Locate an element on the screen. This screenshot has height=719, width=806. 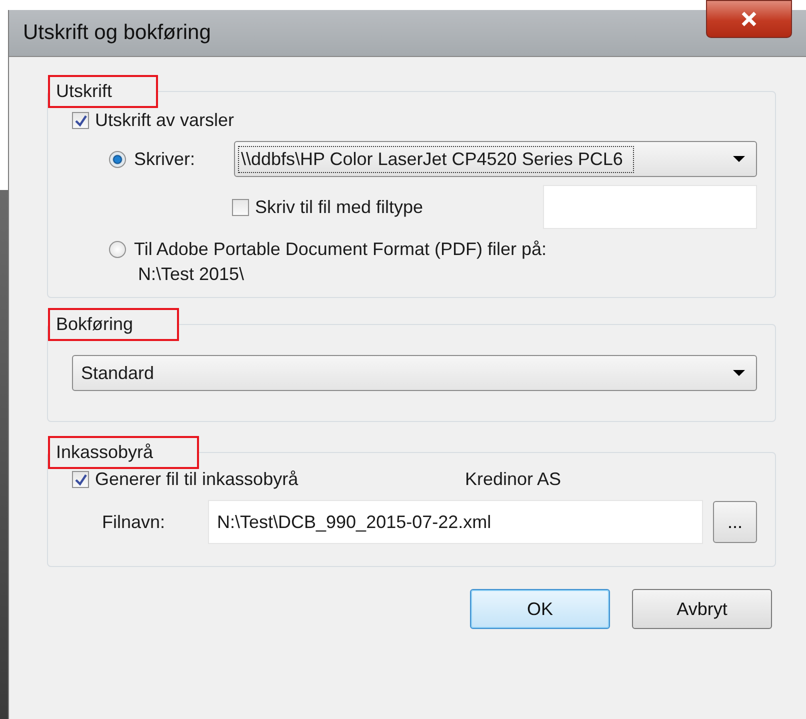
close-icon is located at coordinates (749, 19).